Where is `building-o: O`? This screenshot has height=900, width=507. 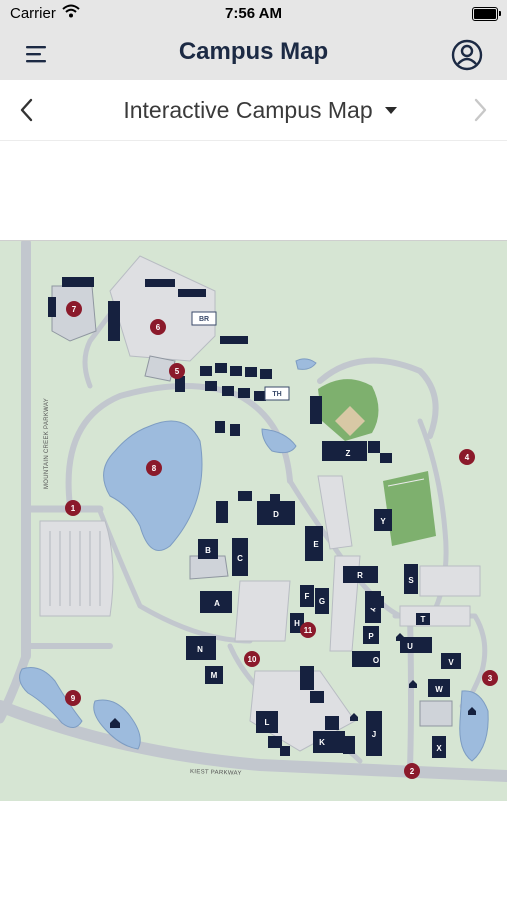 building-o: O is located at coordinates (366, 659).